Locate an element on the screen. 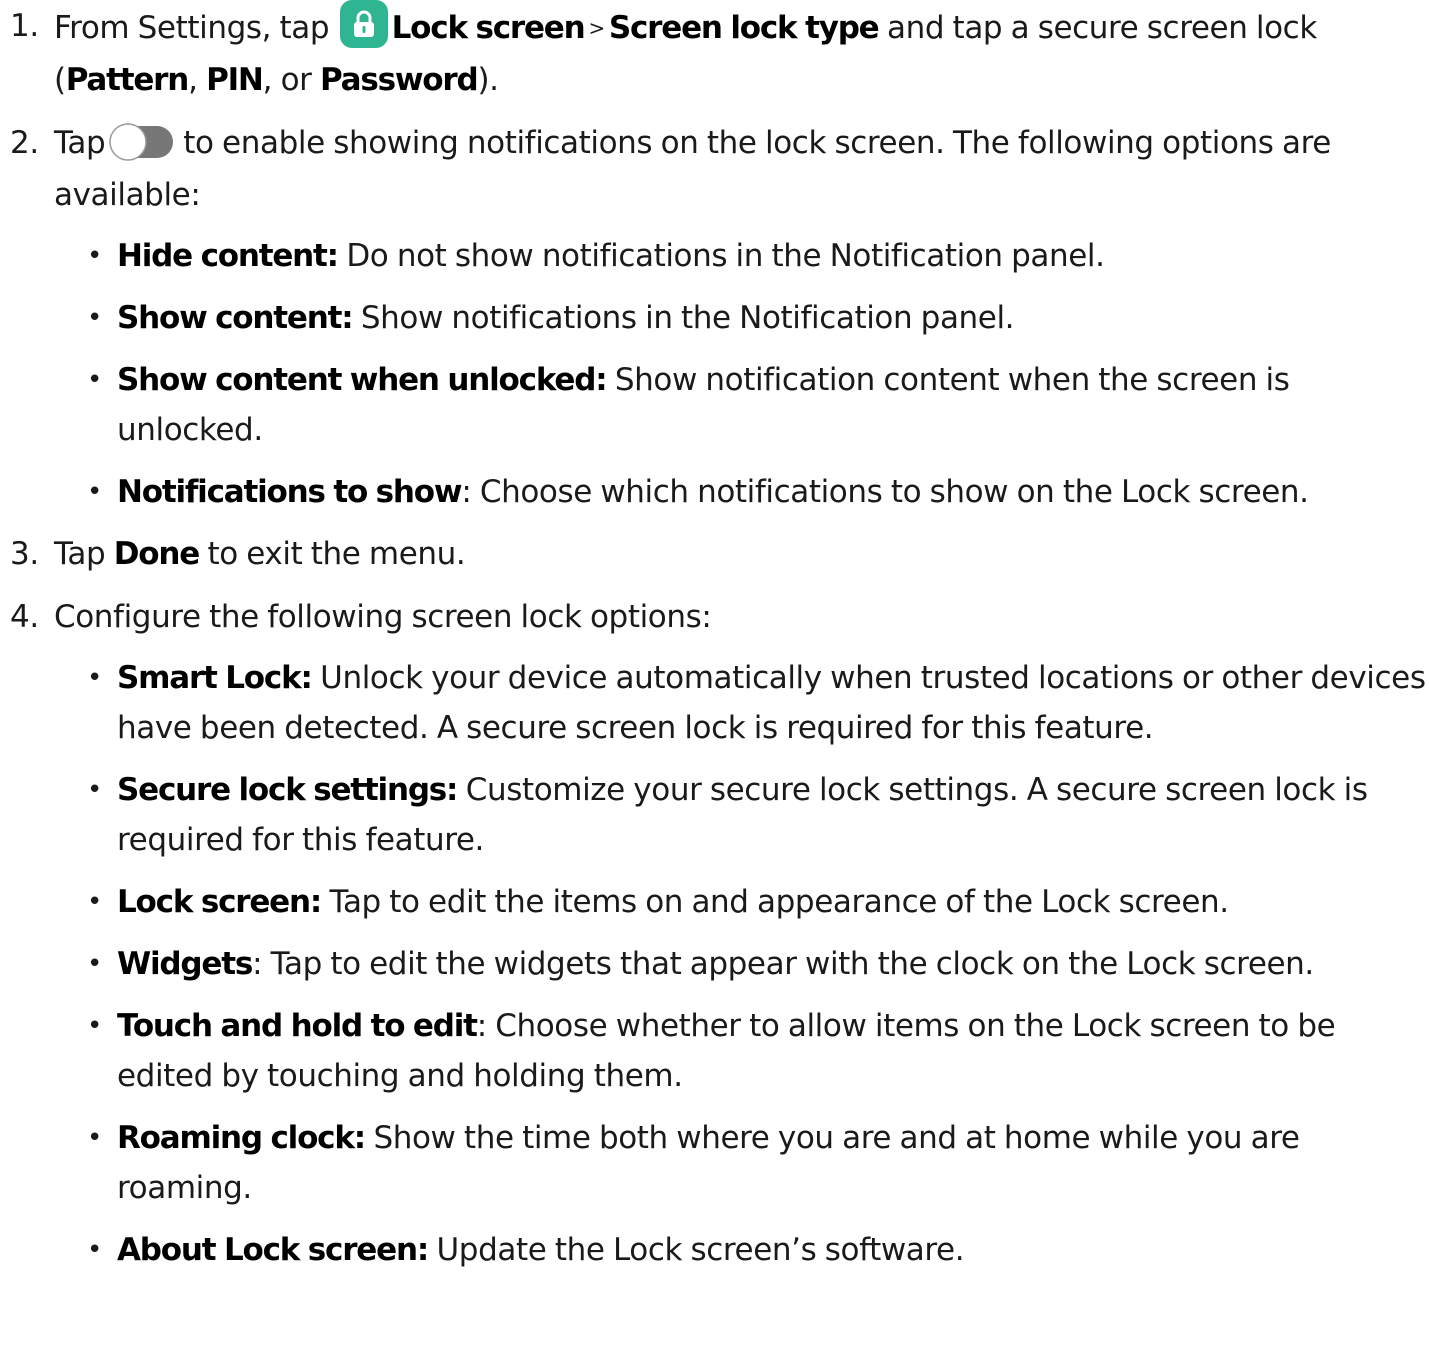  step-number: 1. is located at coordinates (24, 26).